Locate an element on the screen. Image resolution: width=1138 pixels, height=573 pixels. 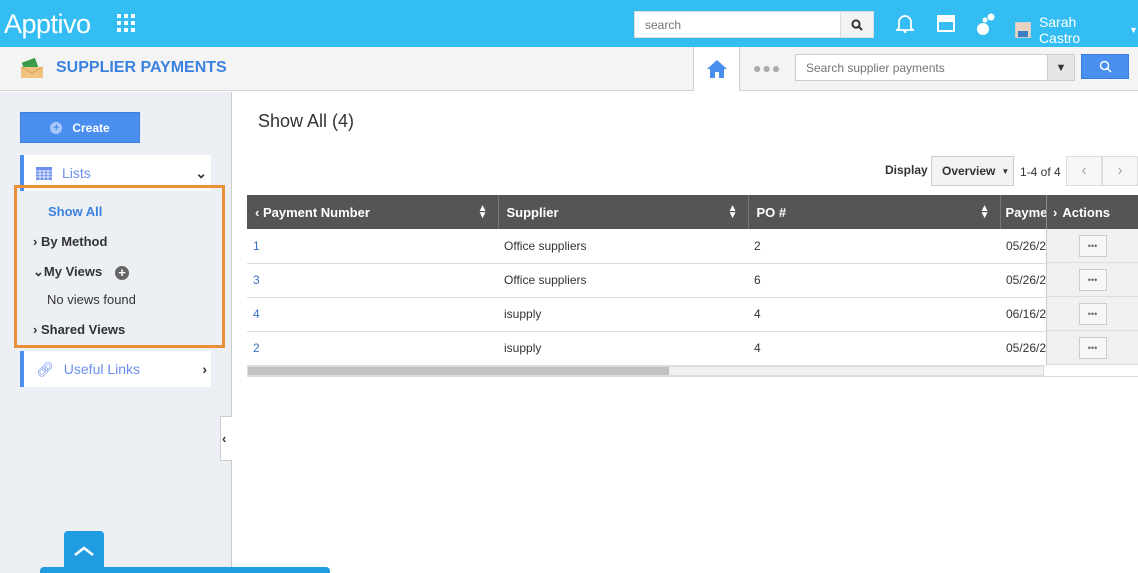
divider is located at coordinates (692, 376).